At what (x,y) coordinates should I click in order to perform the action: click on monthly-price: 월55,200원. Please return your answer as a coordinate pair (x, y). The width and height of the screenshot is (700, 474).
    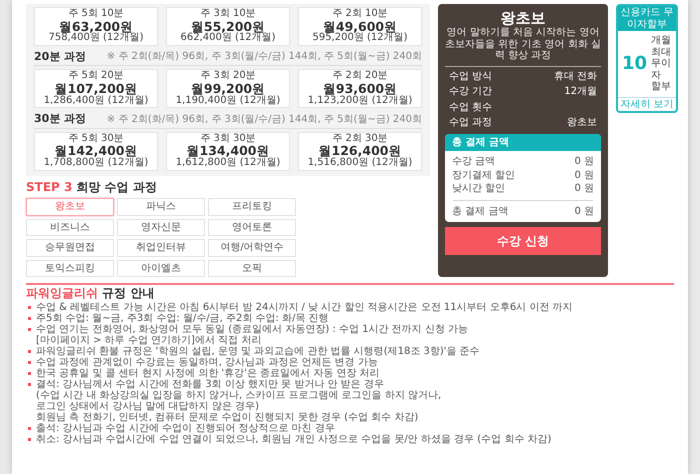
    Looking at the image, I should click on (228, 27).